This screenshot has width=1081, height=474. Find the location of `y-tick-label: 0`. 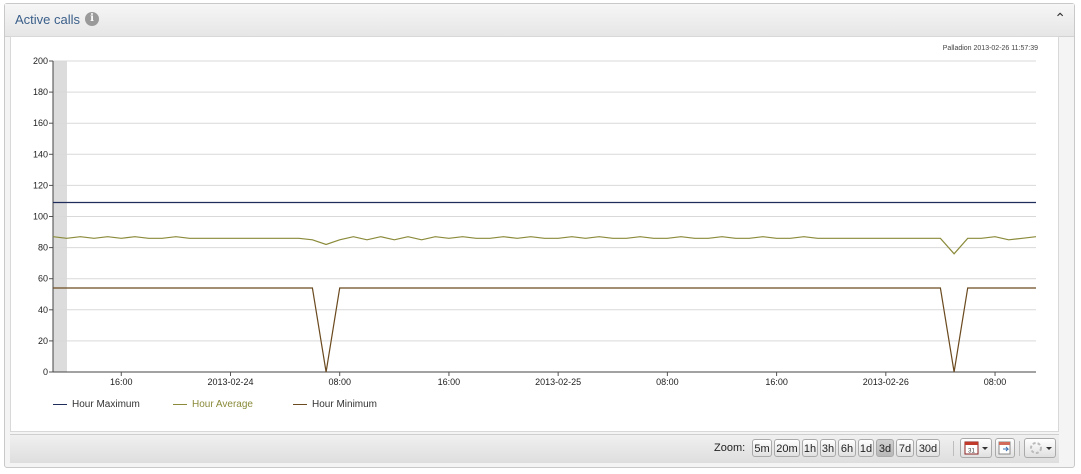

y-tick-label: 0 is located at coordinates (45, 372).